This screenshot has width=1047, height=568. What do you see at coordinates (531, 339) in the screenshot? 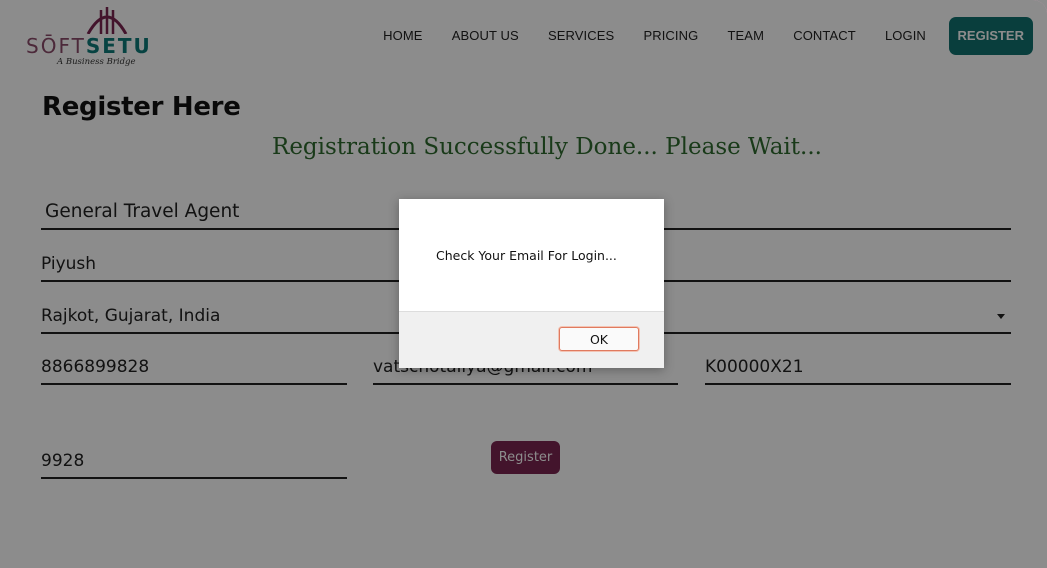
I see `alert-footer: OK` at bounding box center [531, 339].